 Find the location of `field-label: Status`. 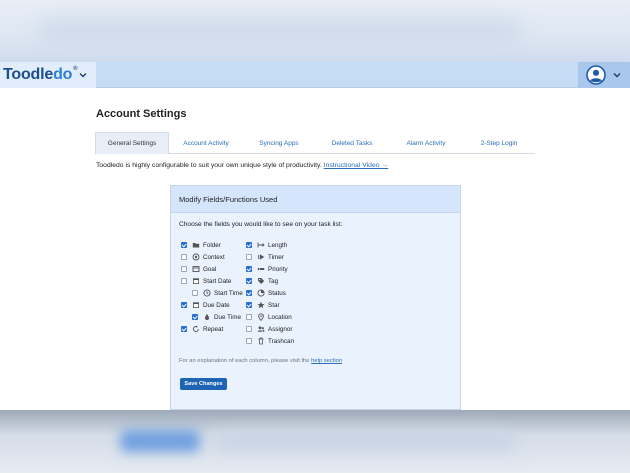

field-label: Status is located at coordinates (277, 293).